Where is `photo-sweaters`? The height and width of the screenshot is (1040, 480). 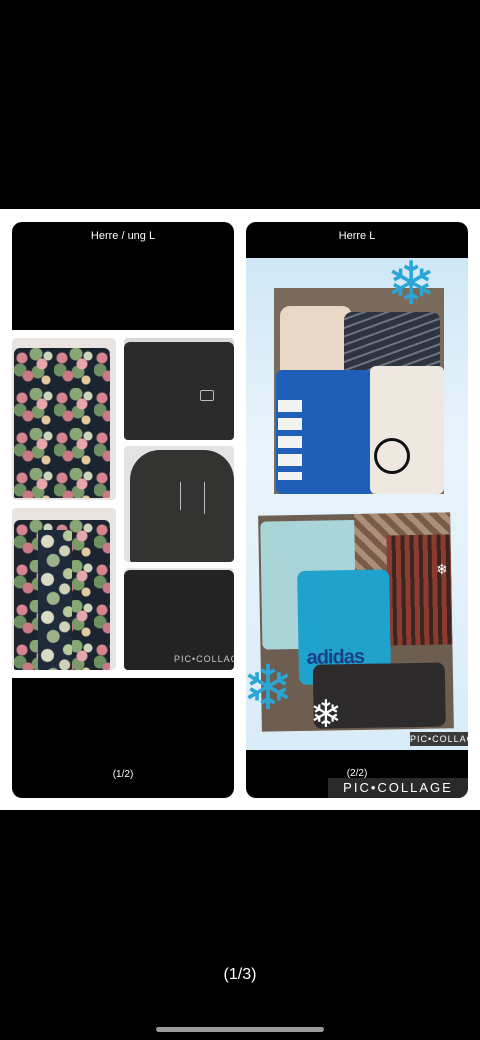
photo-sweaters is located at coordinates (359, 391).